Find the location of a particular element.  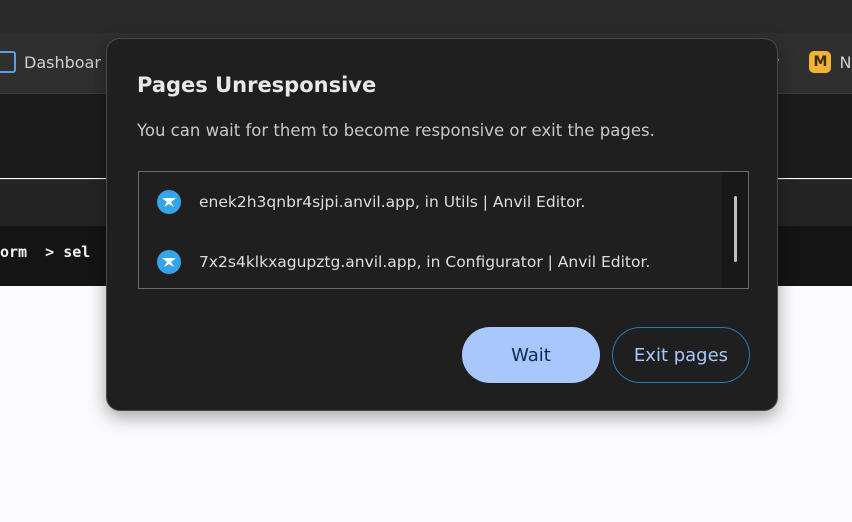

breadcrumb: orm > sel is located at coordinates (45, 252).